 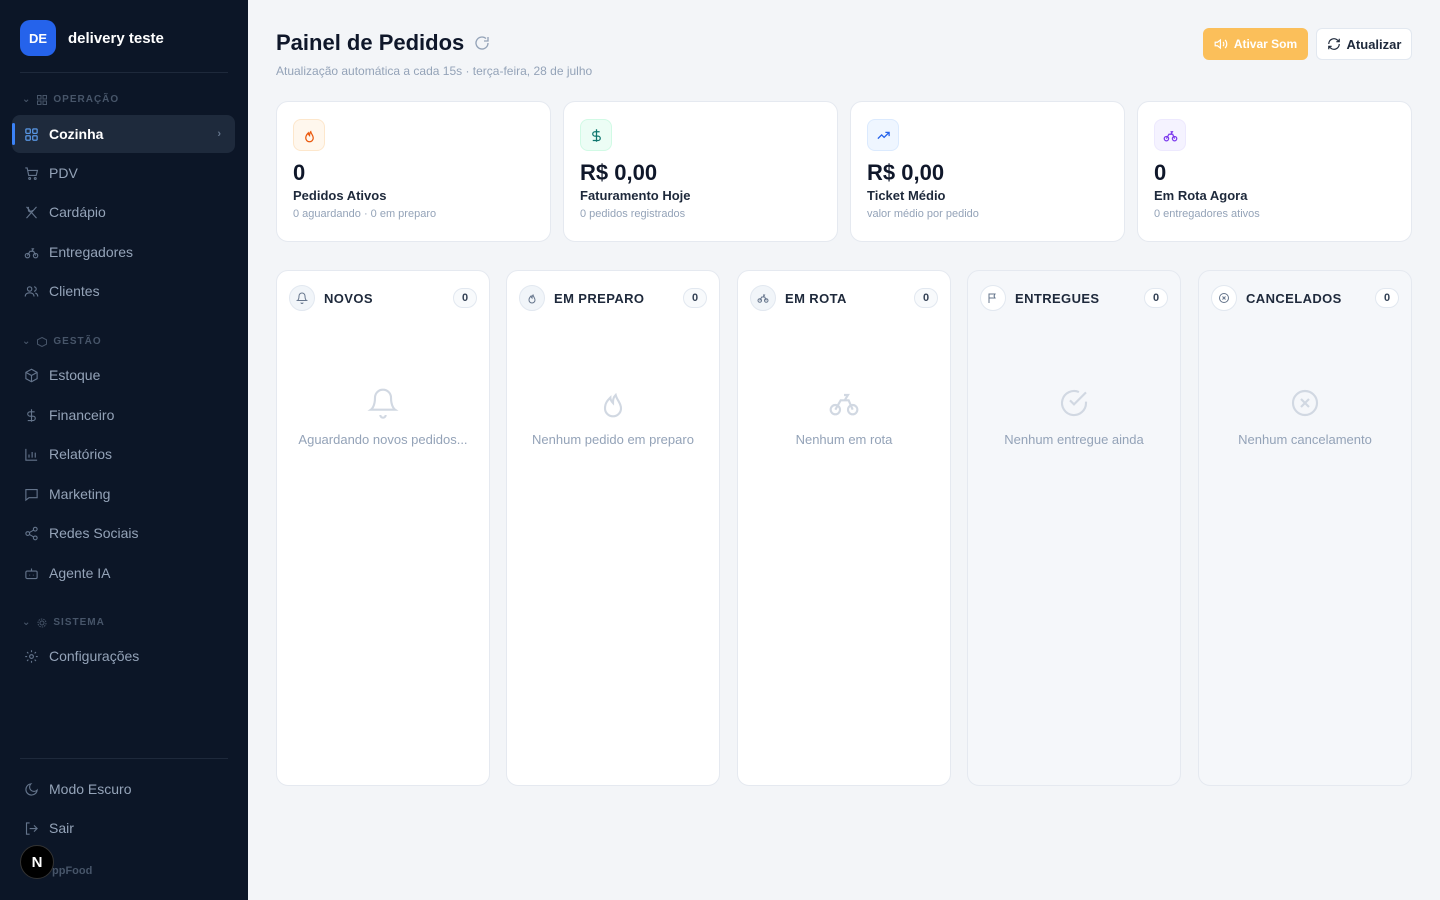 What do you see at coordinates (116, 38) in the screenshot?
I see `brand-name: delivery teste` at bounding box center [116, 38].